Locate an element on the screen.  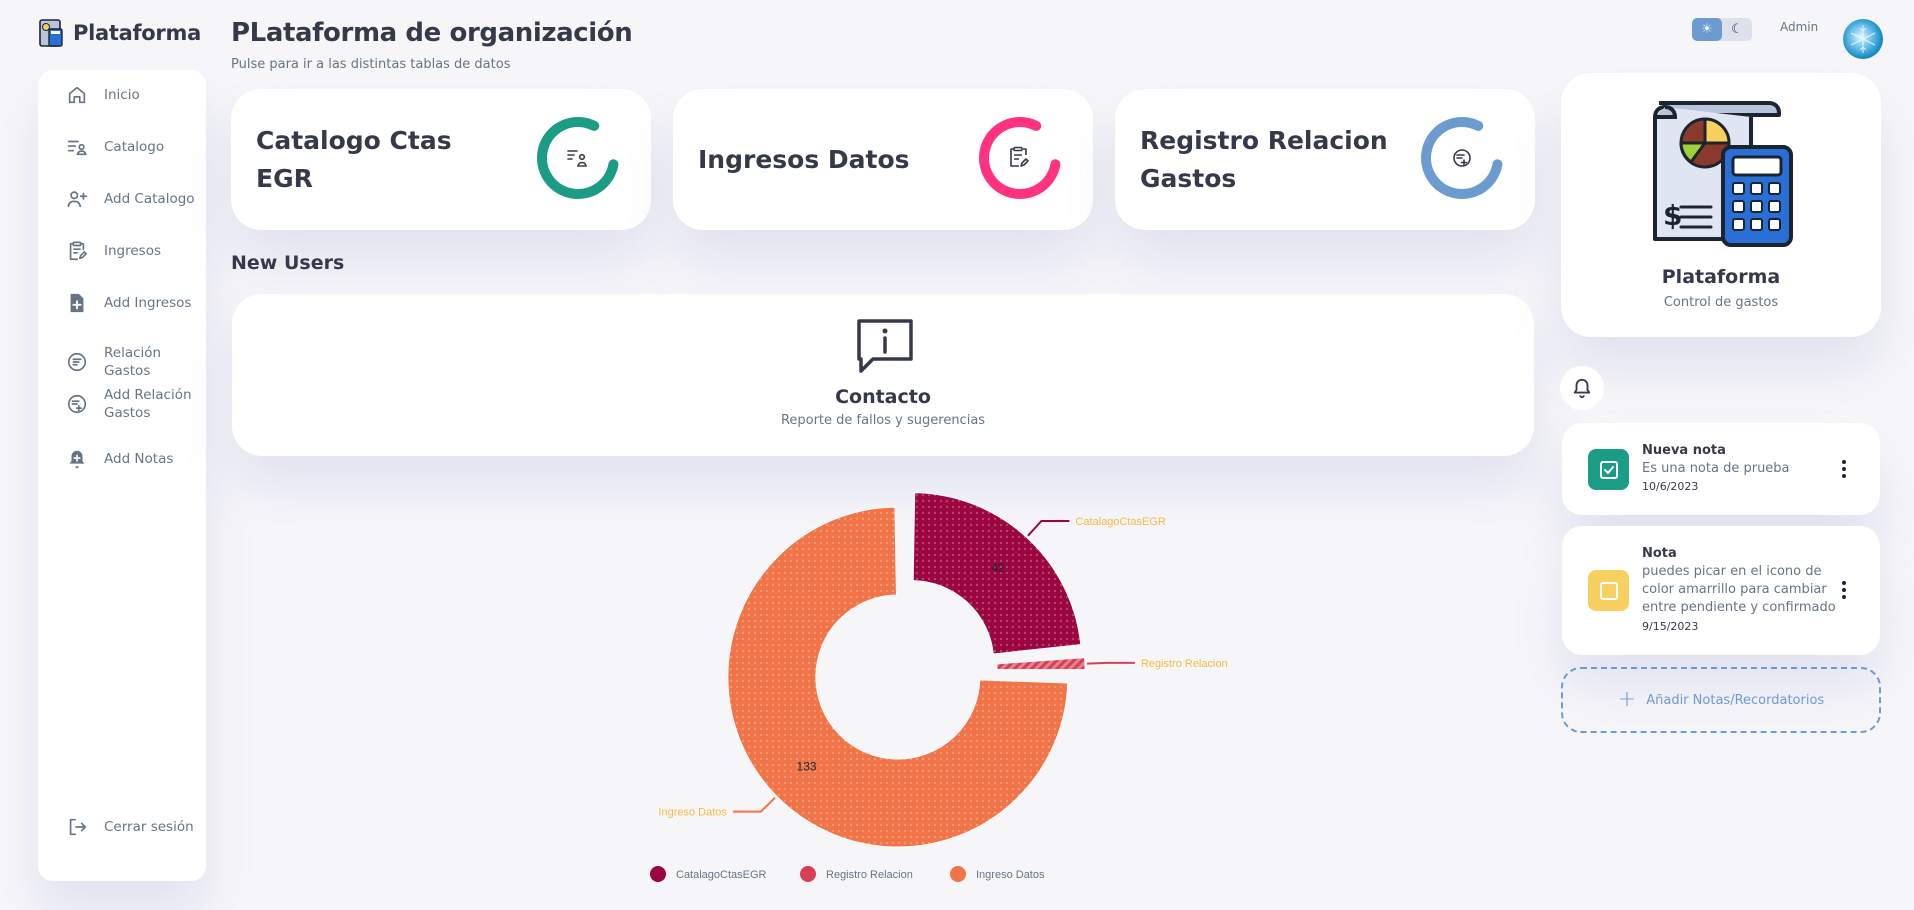
sidebar-item-add-relacion-gastos: Add Relación Gastos is located at coordinates (130, 404).